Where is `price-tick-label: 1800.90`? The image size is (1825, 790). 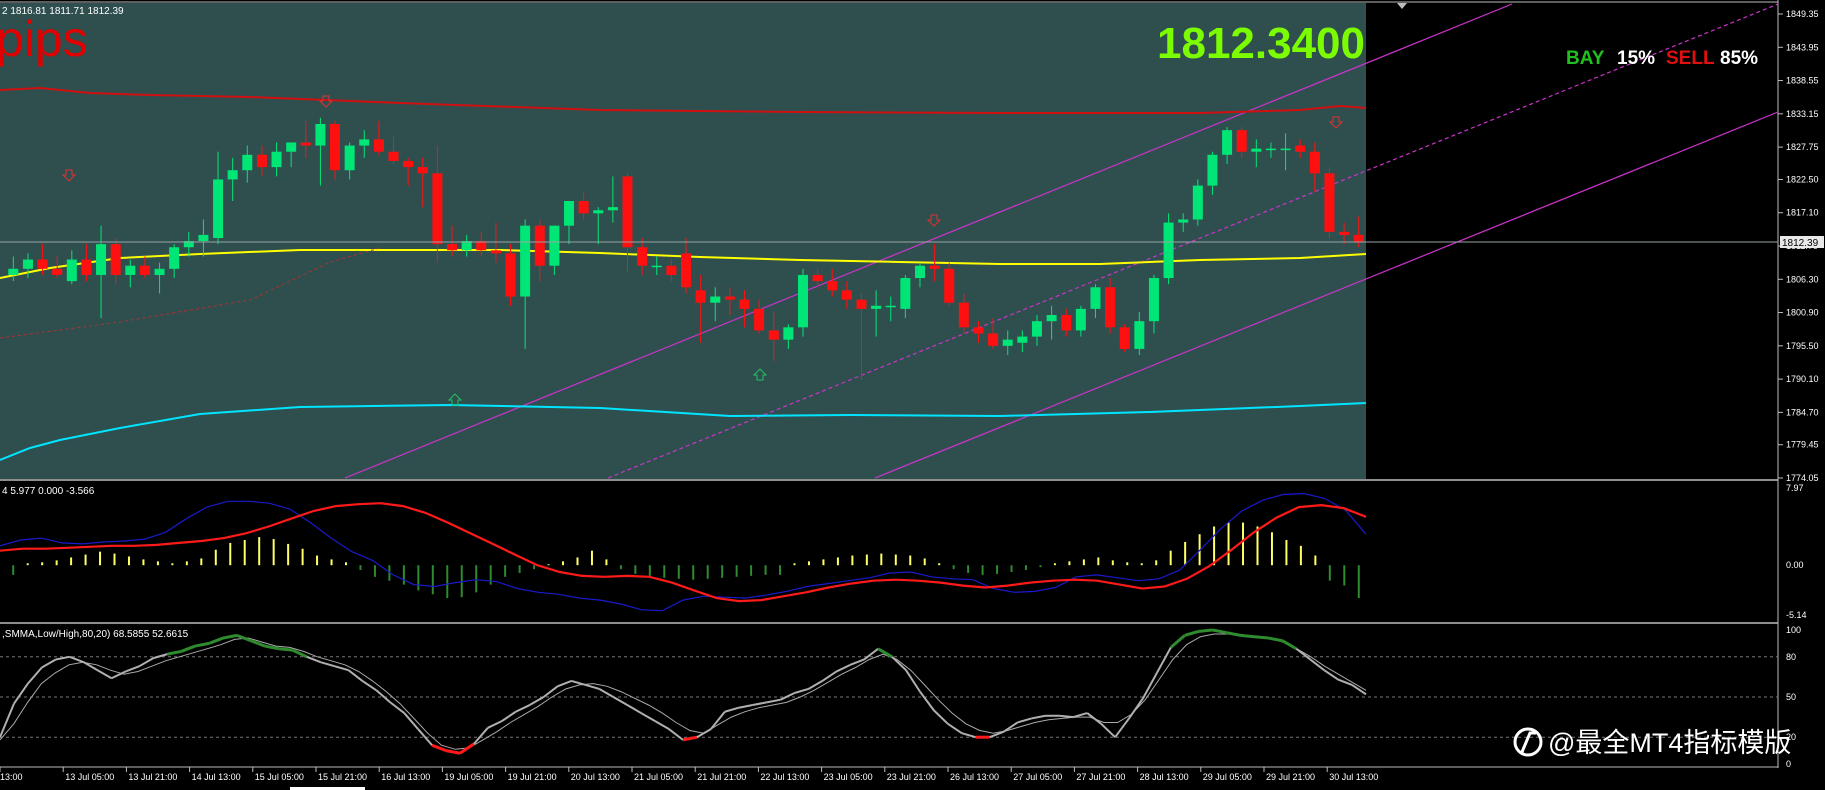
price-tick-label: 1800.90 is located at coordinates (1802, 313).